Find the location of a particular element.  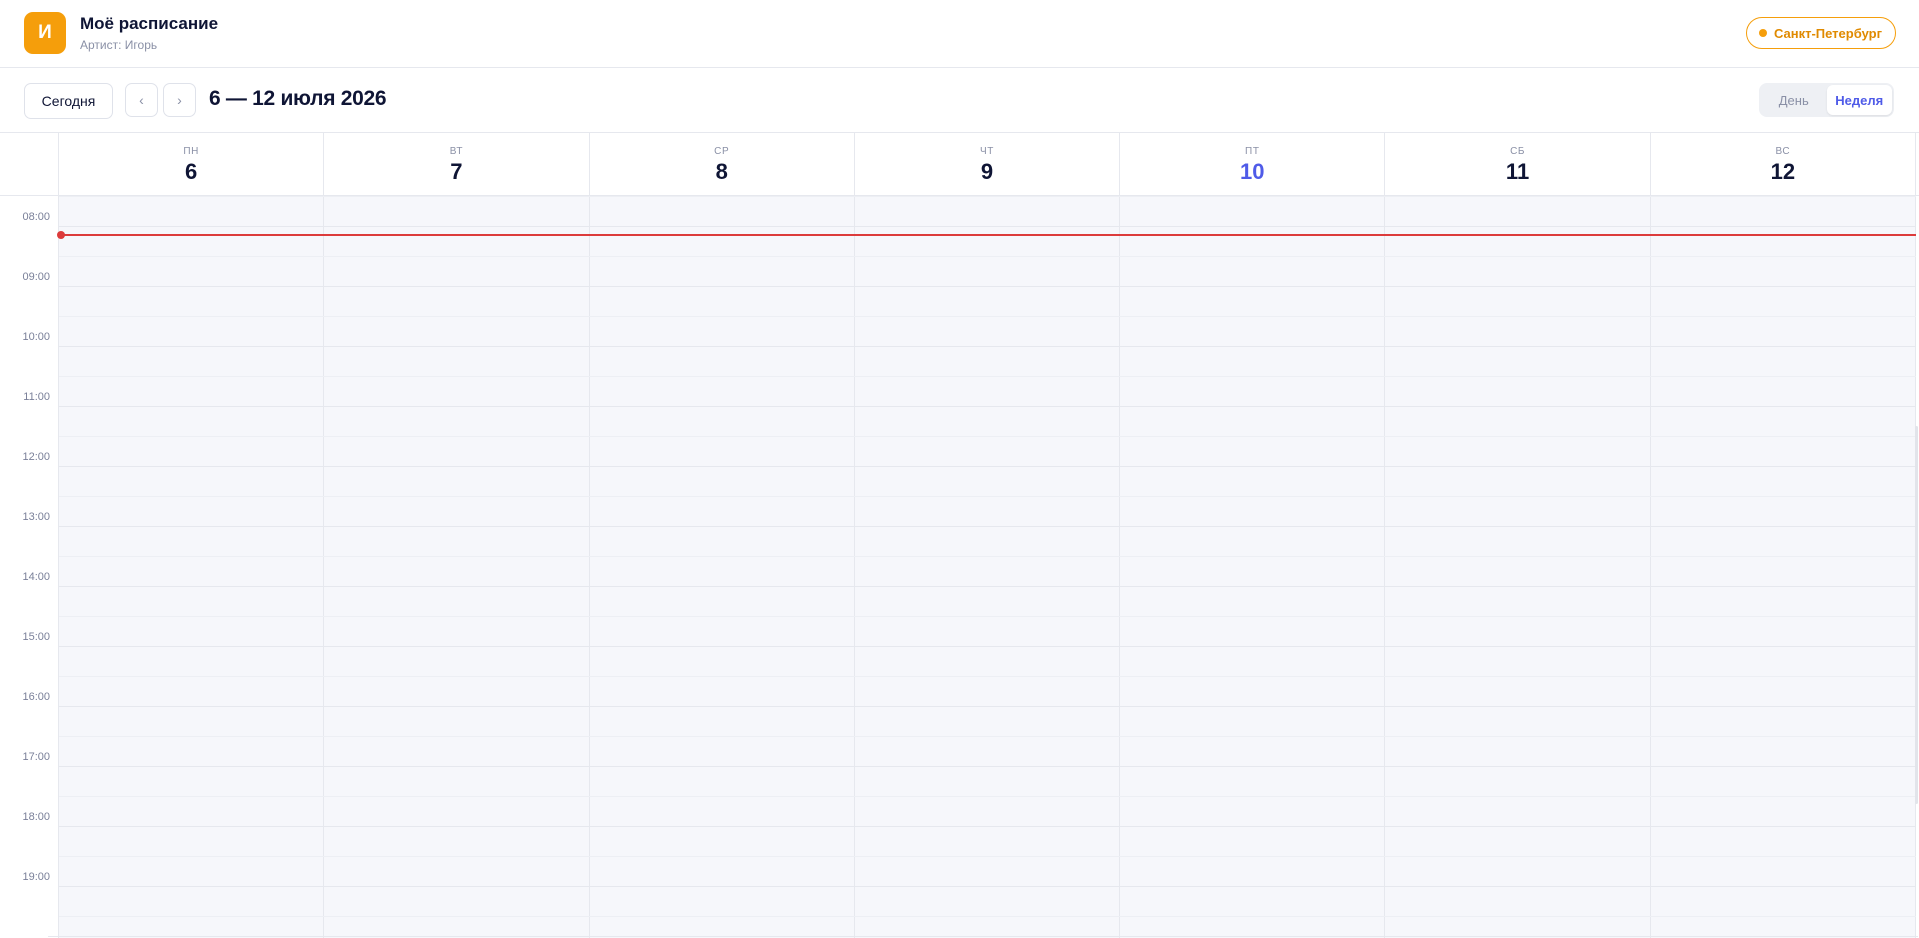

day-number: 7 is located at coordinates (456, 171).